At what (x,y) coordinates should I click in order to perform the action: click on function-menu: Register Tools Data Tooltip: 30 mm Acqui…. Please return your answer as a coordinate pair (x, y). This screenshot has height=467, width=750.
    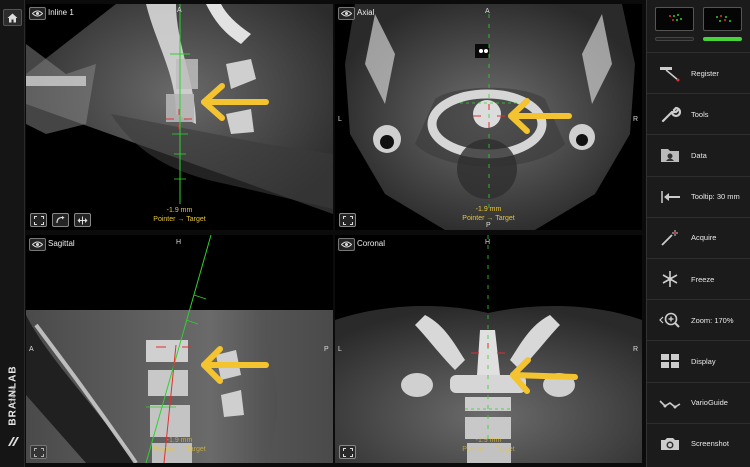
    Looking at the image, I should click on (698, 258).